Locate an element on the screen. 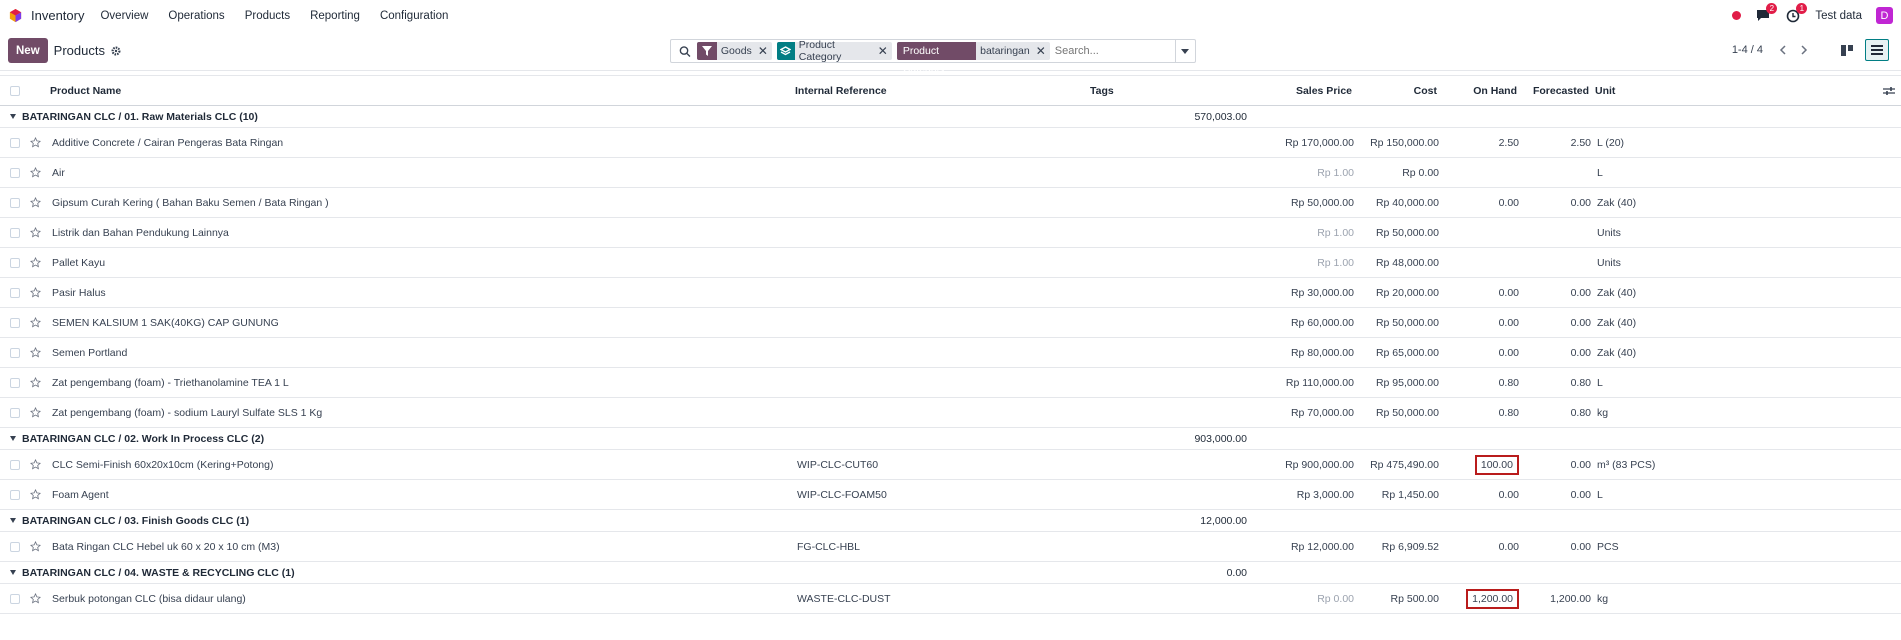 Image resolution: width=1901 pixels, height=640 pixels. col-product-name: Product Name is located at coordinates (422, 91).